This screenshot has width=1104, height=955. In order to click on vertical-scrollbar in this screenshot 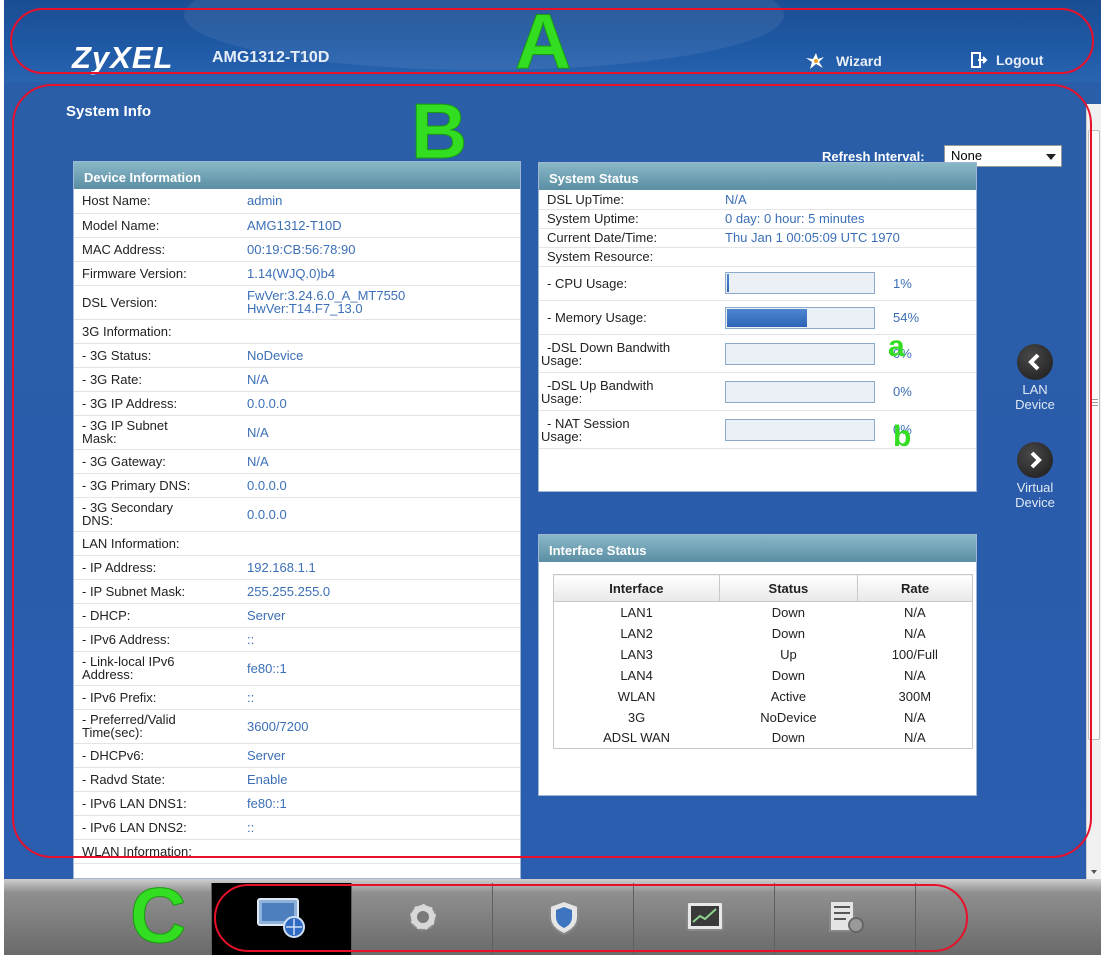, I will do `click(1093, 492)`.